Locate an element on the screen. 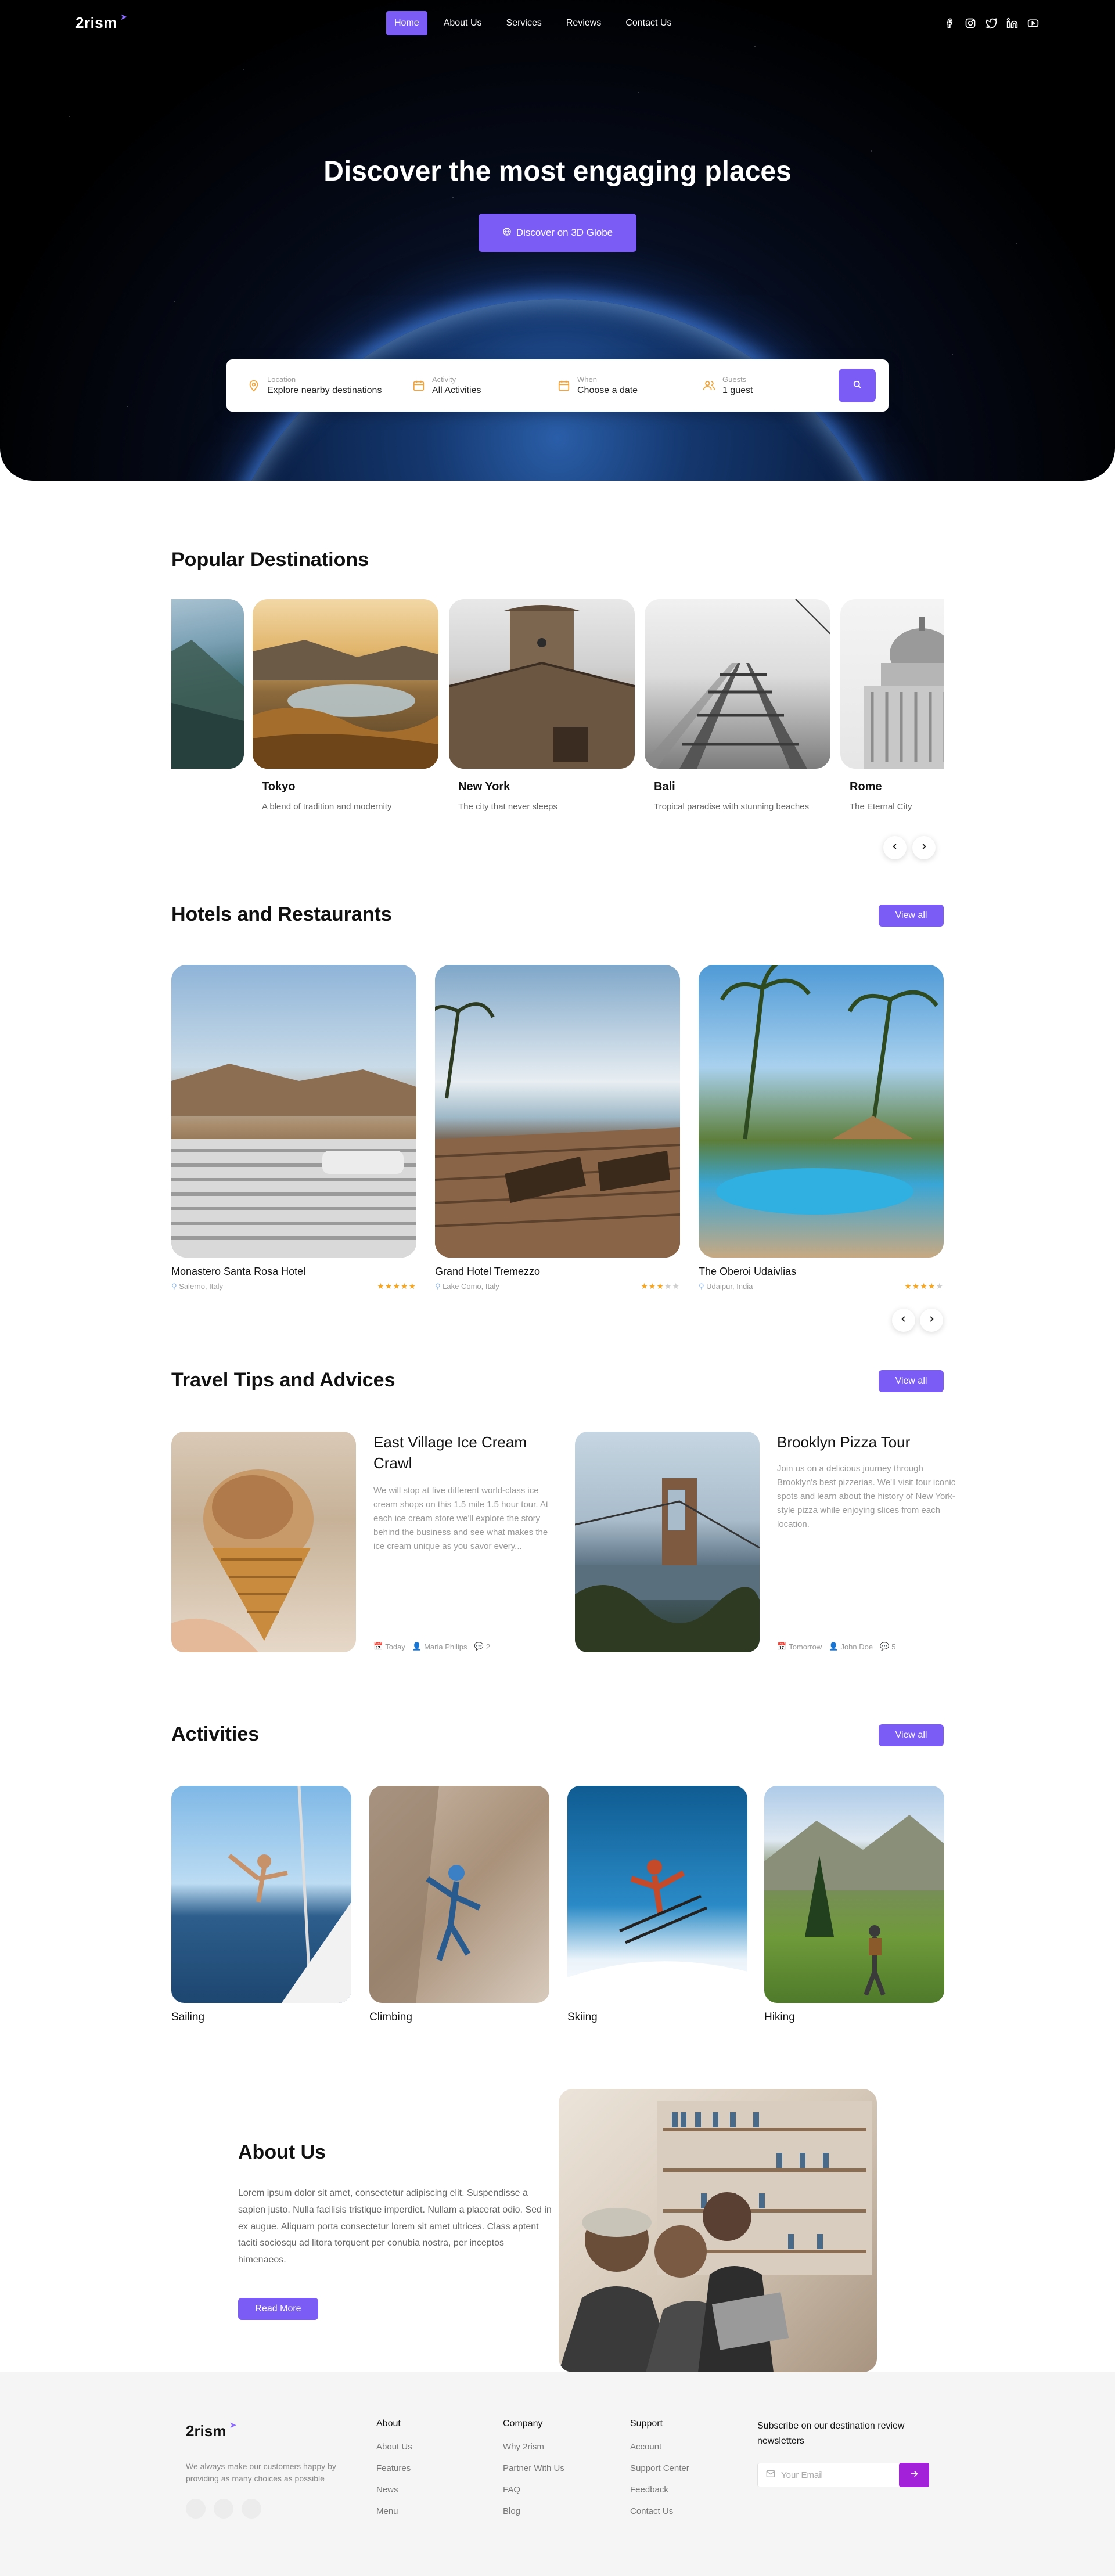 This screenshot has height=2576, width=1115. tips-view-all-button: View all is located at coordinates (911, 1381).